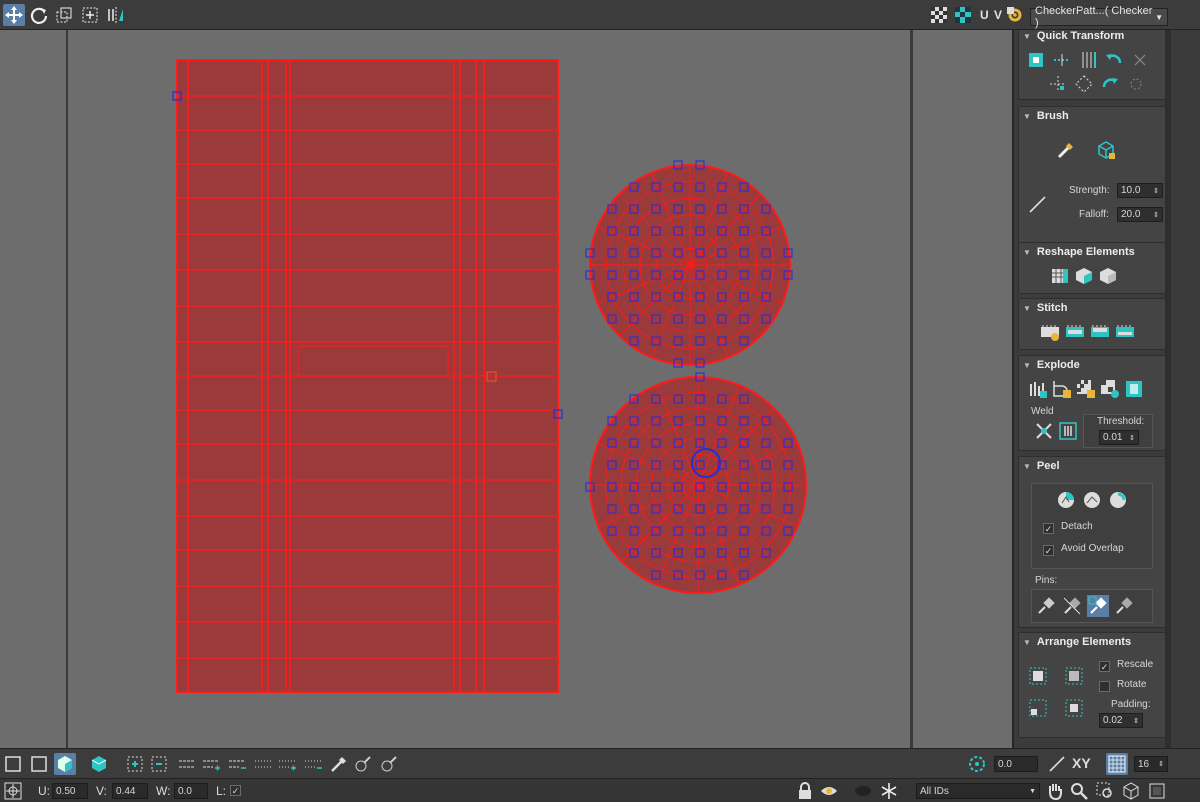 Image resolution: width=1200 pixels, height=802 pixels. What do you see at coordinates (978, 791) in the screenshot?
I see `id-filter-dropdown: All IDs ▼` at bounding box center [978, 791].